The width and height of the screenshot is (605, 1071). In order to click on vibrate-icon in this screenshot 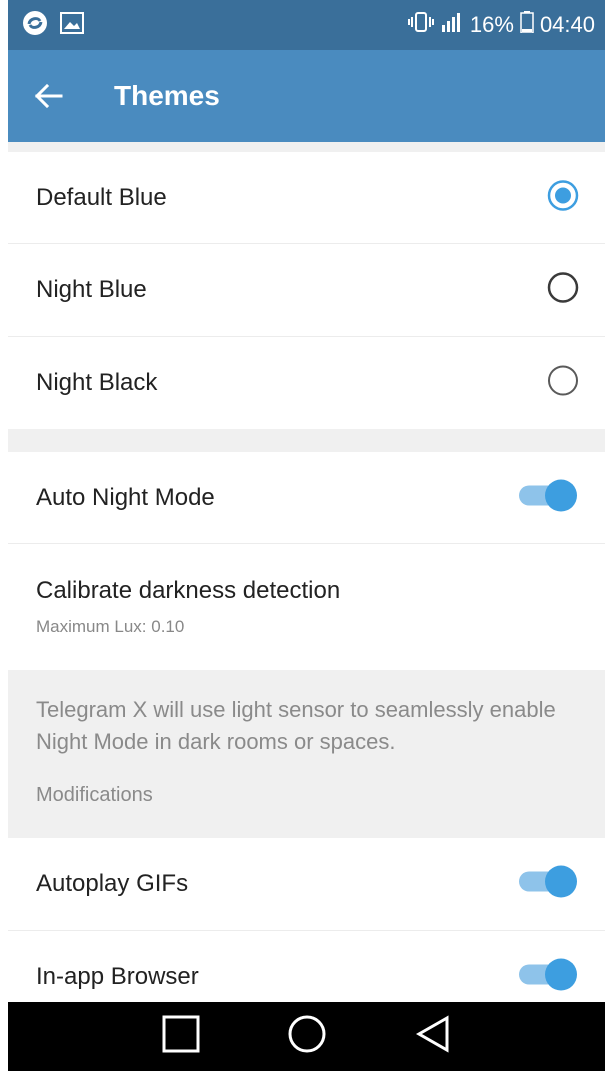, I will do `click(420, 25)`.